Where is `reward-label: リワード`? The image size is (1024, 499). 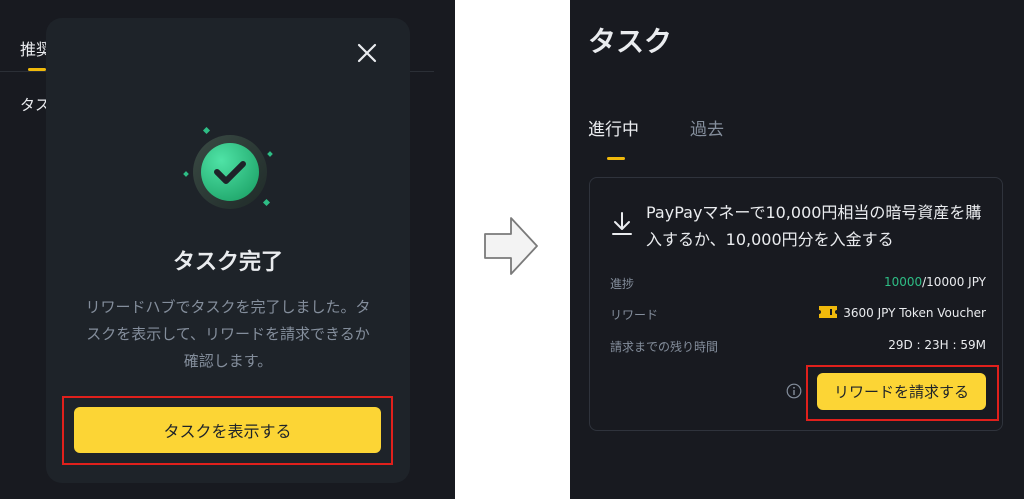 reward-label: リワード is located at coordinates (634, 315).